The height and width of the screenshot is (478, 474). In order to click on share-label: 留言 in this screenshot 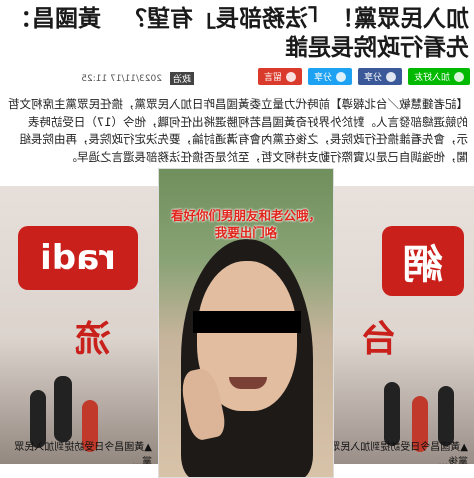, I will do `click(272, 78)`.